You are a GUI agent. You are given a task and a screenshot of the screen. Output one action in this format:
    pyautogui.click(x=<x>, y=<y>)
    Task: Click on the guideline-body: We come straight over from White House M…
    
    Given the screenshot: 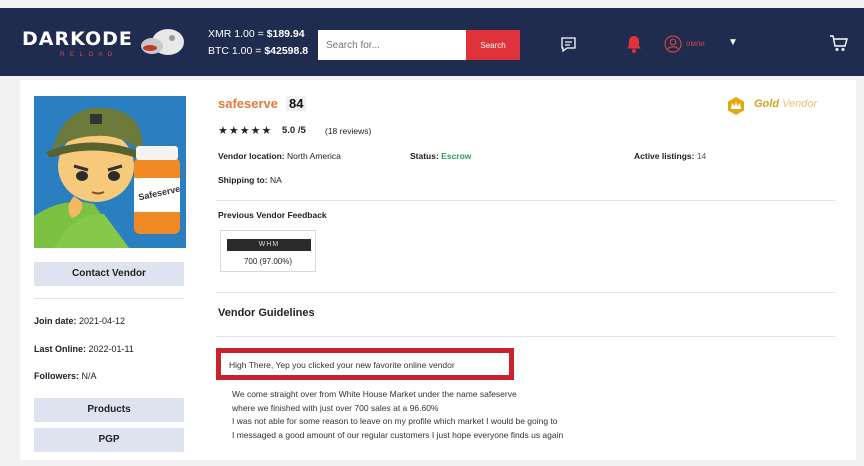 What is the action you would take?
    pyautogui.click(x=397, y=415)
    